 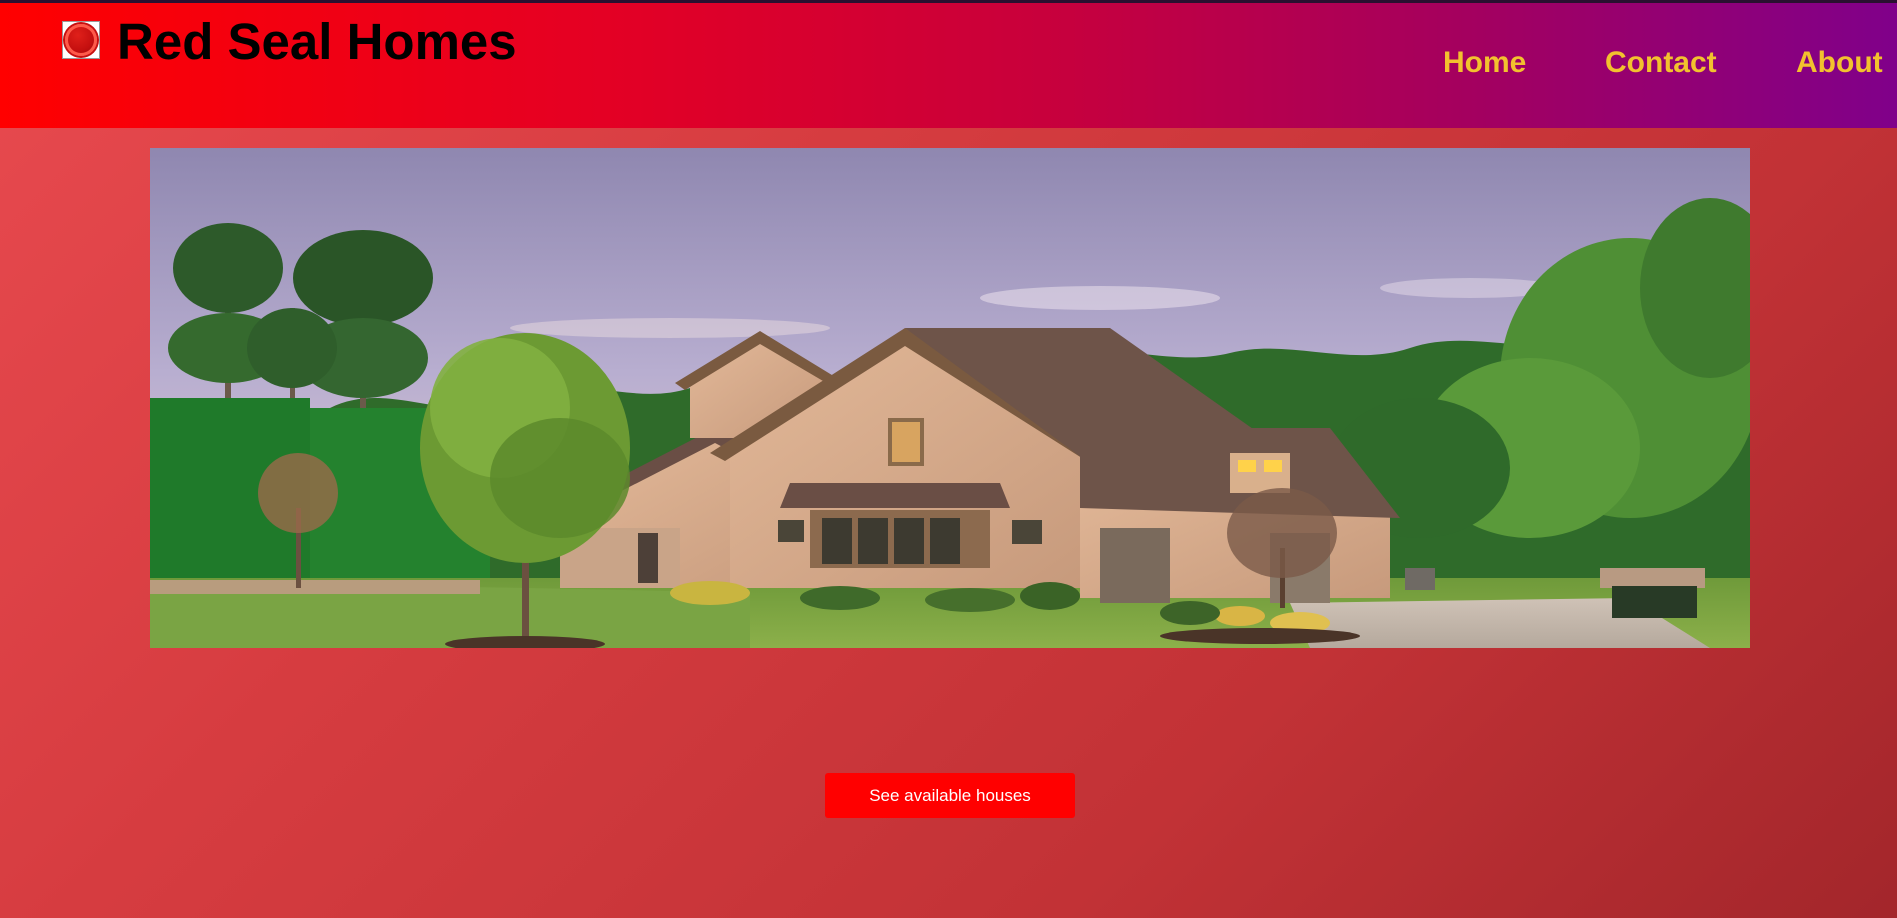 I want to click on red-seal-icon, so click(x=81, y=40).